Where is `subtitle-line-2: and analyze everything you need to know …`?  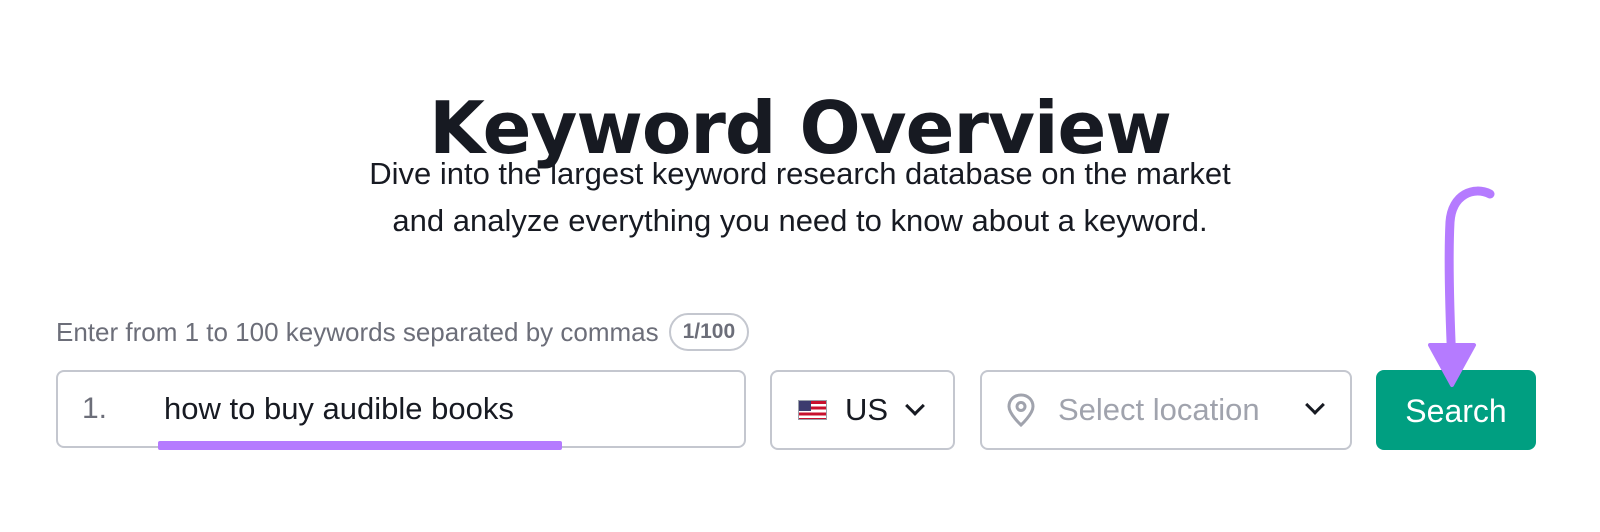
subtitle-line-2: and analyze everything you need to know … is located at coordinates (800, 220).